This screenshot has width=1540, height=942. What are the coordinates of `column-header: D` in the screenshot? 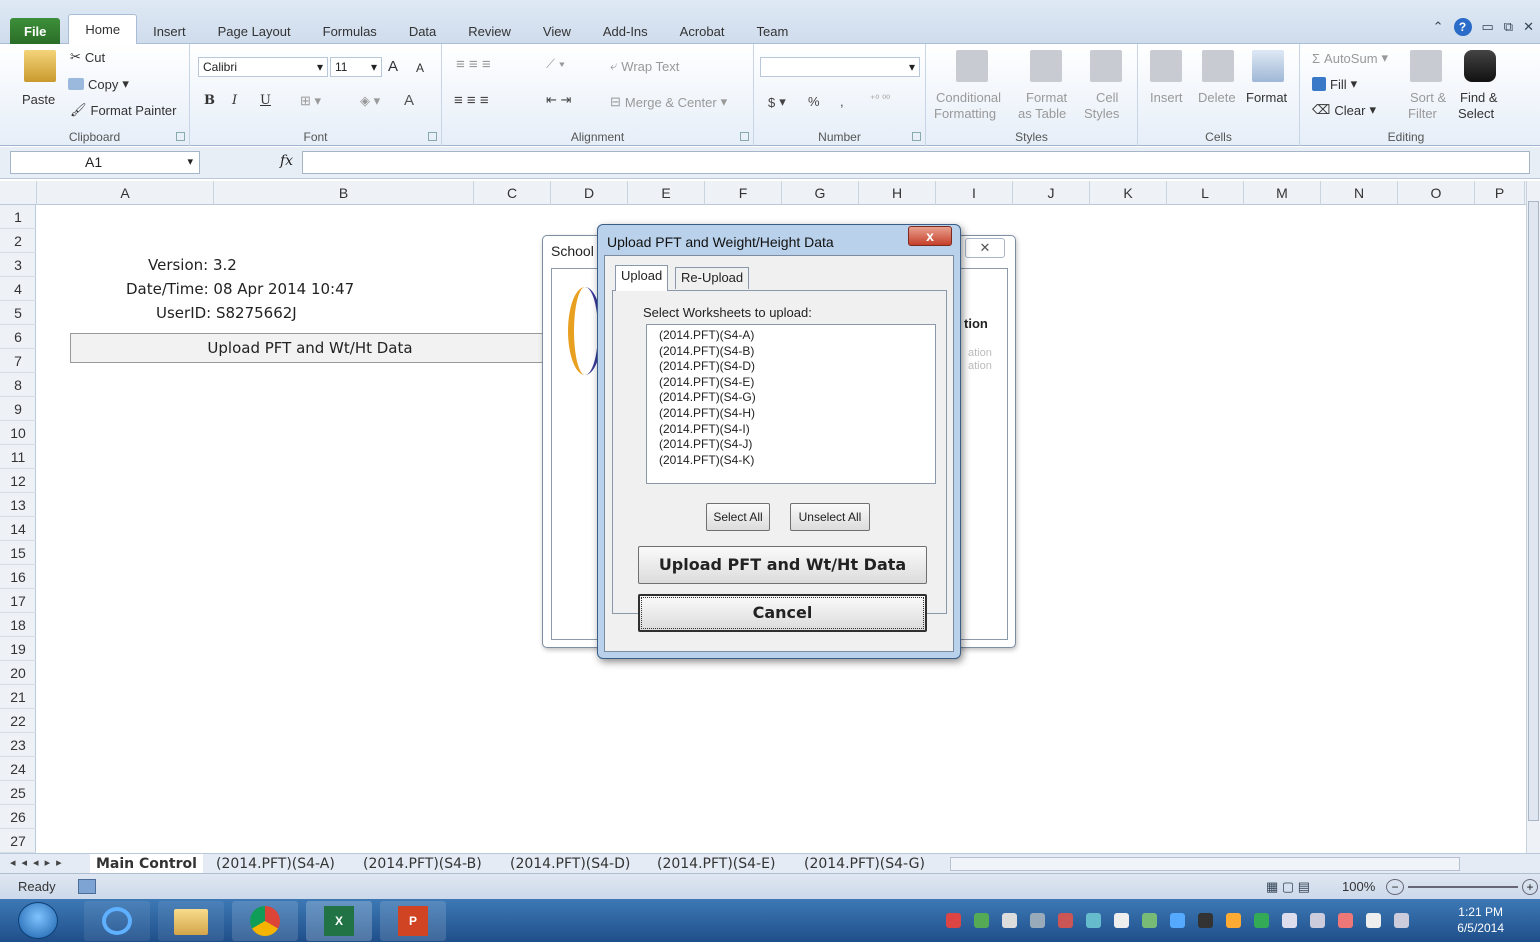 It's located at (589, 193).